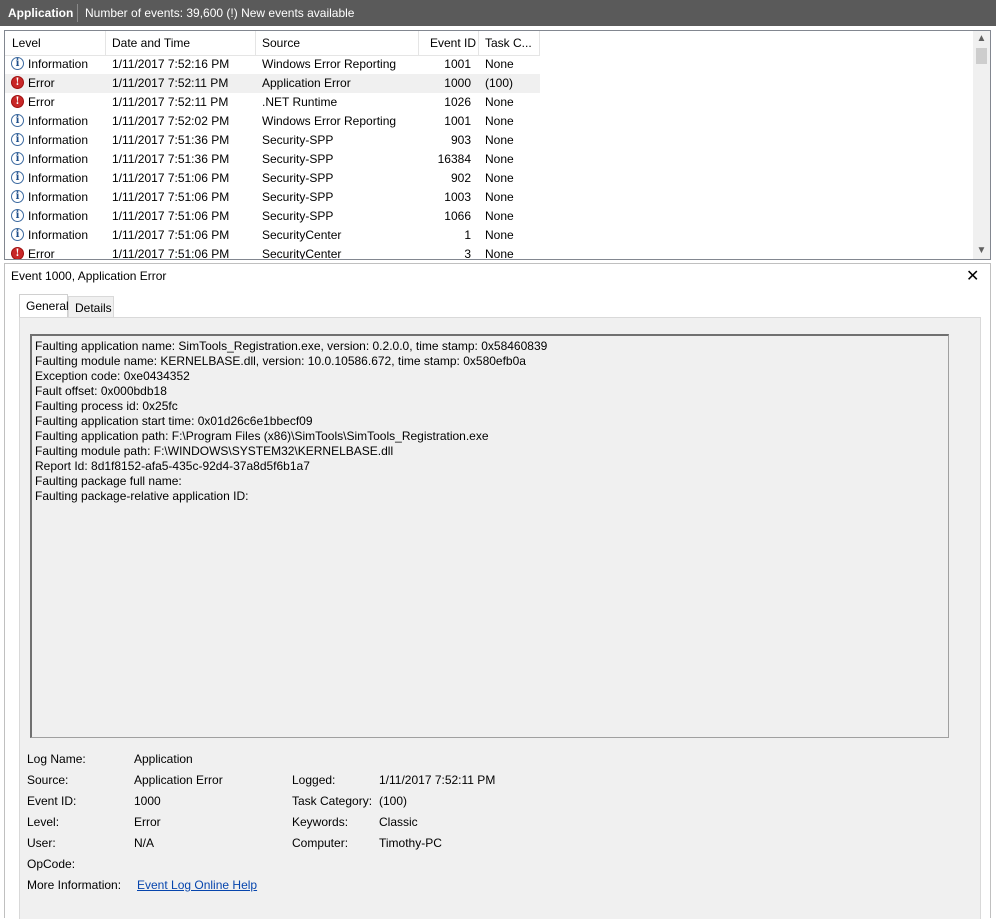 Image resolution: width=996 pixels, height=919 pixels. I want to click on cell-source: SecurityCenter, so click(302, 235).